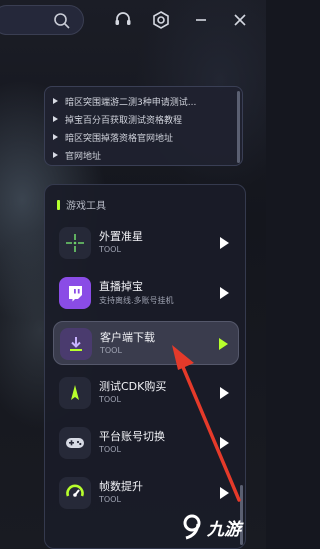 The image size is (320, 549). I want to click on search-box, so click(42, 20).